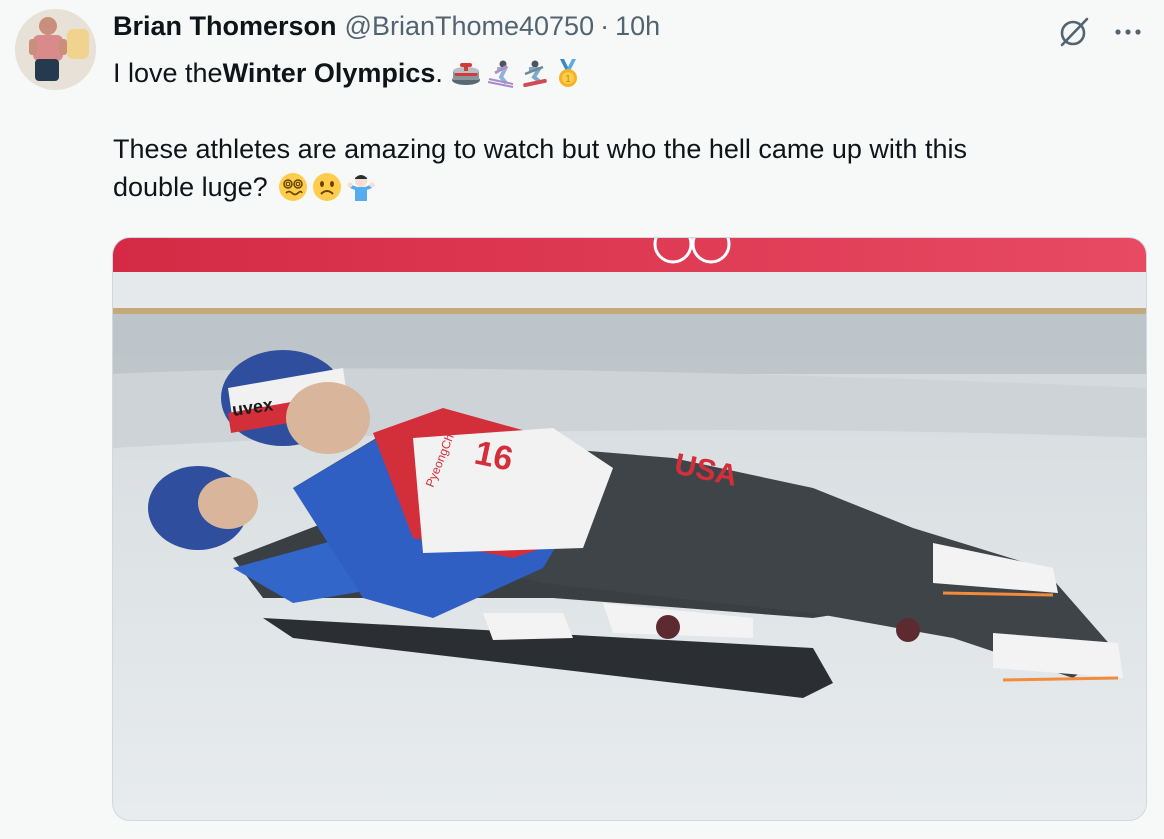 This screenshot has width=1164, height=839. I want to click on tweet-header: Brian Thomerson @BrianThome40750 · 10h, so click(386, 29).